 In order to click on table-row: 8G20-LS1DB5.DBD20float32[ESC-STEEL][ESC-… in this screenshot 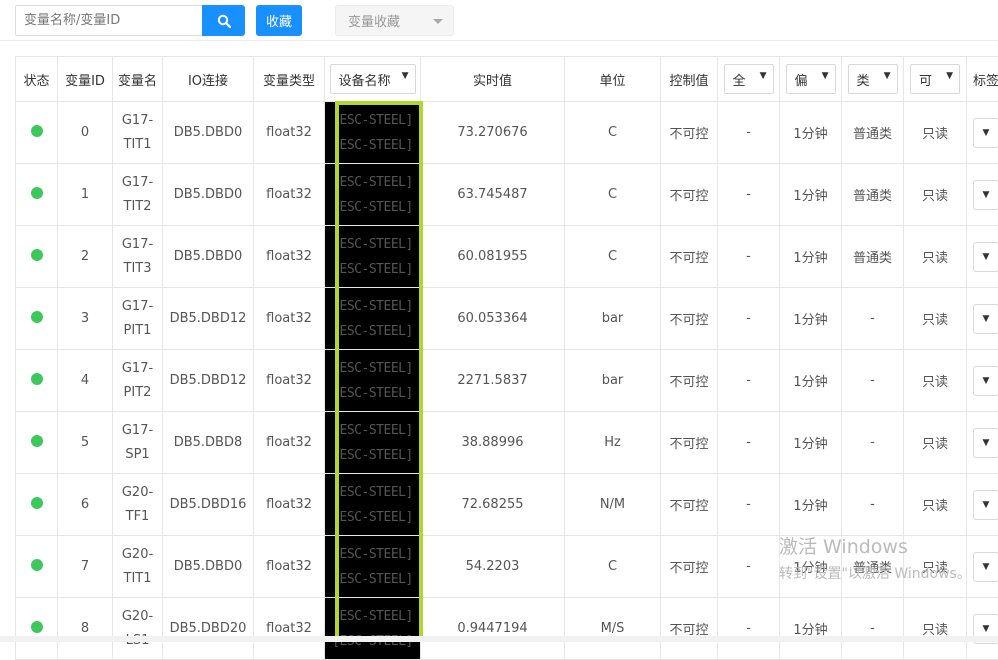, I will do `click(507, 629)`.